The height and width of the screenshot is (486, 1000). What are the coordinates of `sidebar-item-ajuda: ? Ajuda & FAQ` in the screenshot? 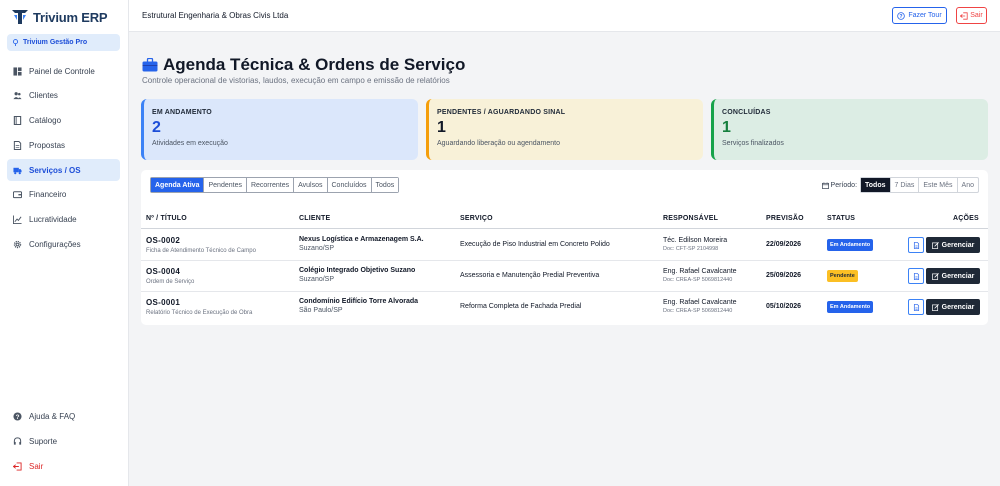 It's located at (63, 416).